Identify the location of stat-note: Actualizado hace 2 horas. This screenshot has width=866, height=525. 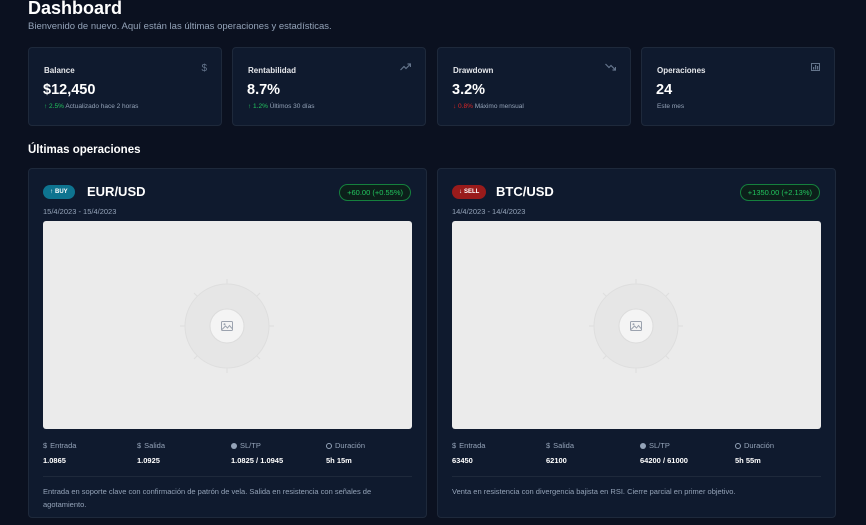
(102, 106).